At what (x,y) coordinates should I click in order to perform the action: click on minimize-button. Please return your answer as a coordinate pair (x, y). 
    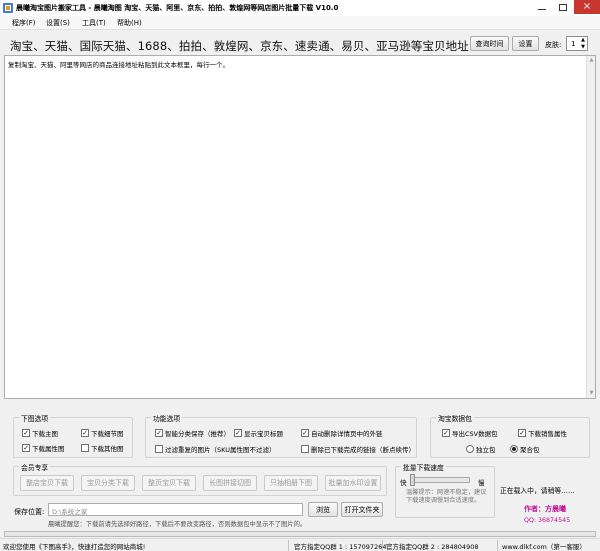
    Looking at the image, I should click on (542, 7).